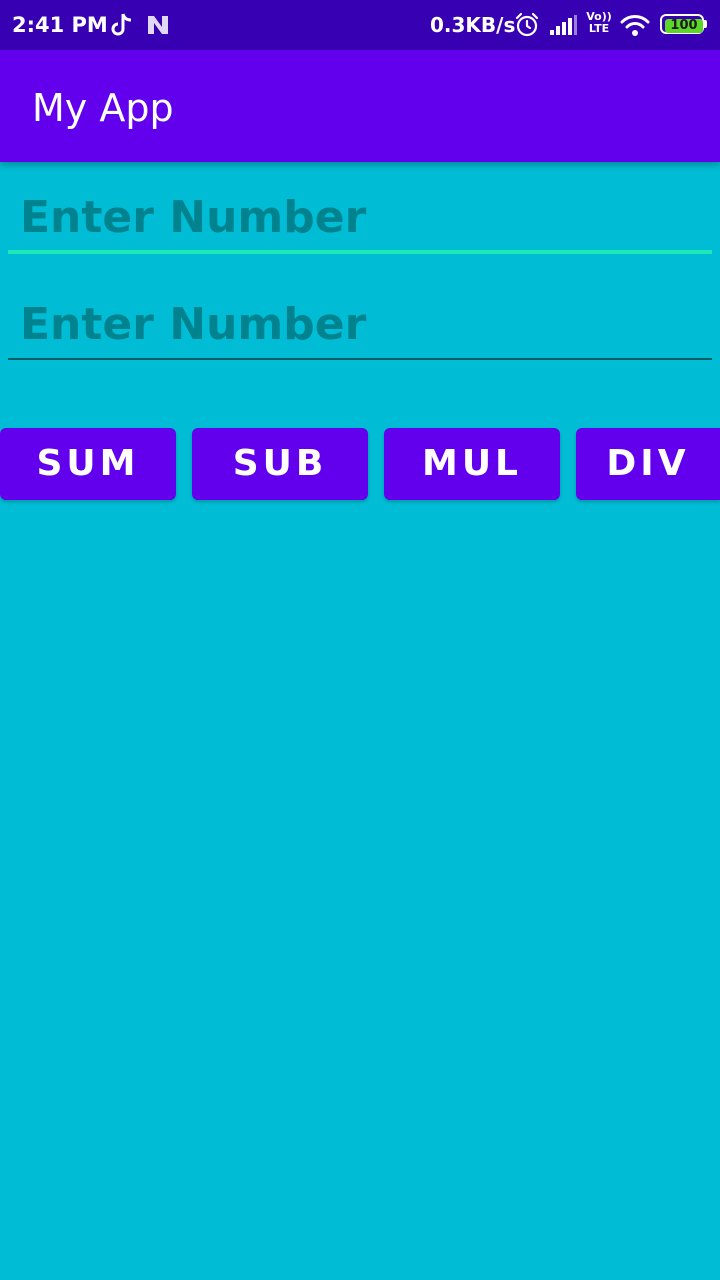 The width and height of the screenshot is (720, 1280). What do you see at coordinates (648, 464) in the screenshot?
I see `div-button: DIV` at bounding box center [648, 464].